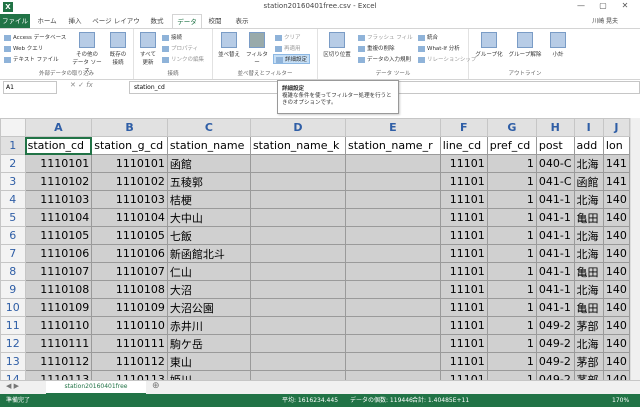 The height and width of the screenshot is (407, 640). I want to click on vertical-scrollbar, so click(635, 249).